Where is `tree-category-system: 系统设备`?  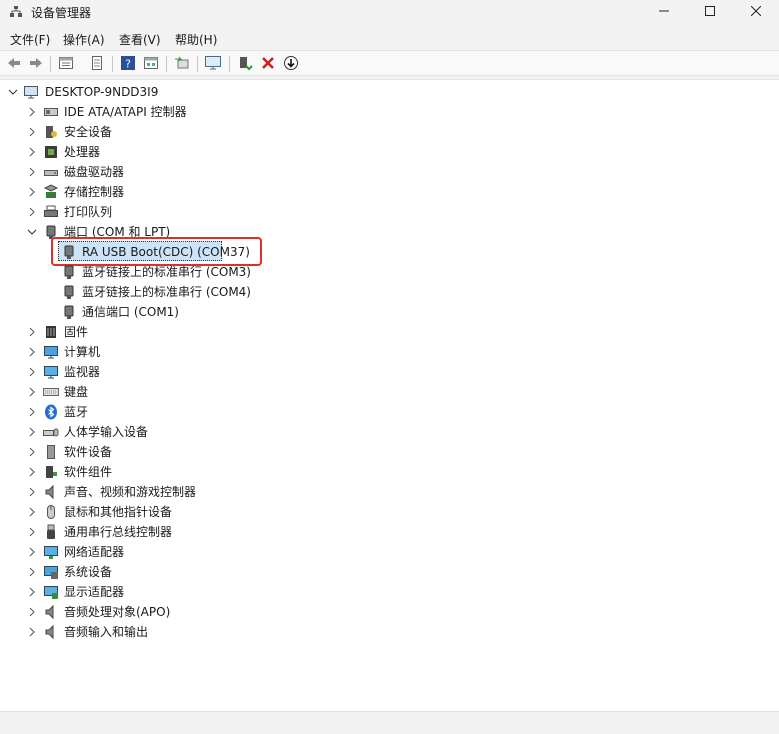
tree-category-system: 系统设备 is located at coordinates (150, 572).